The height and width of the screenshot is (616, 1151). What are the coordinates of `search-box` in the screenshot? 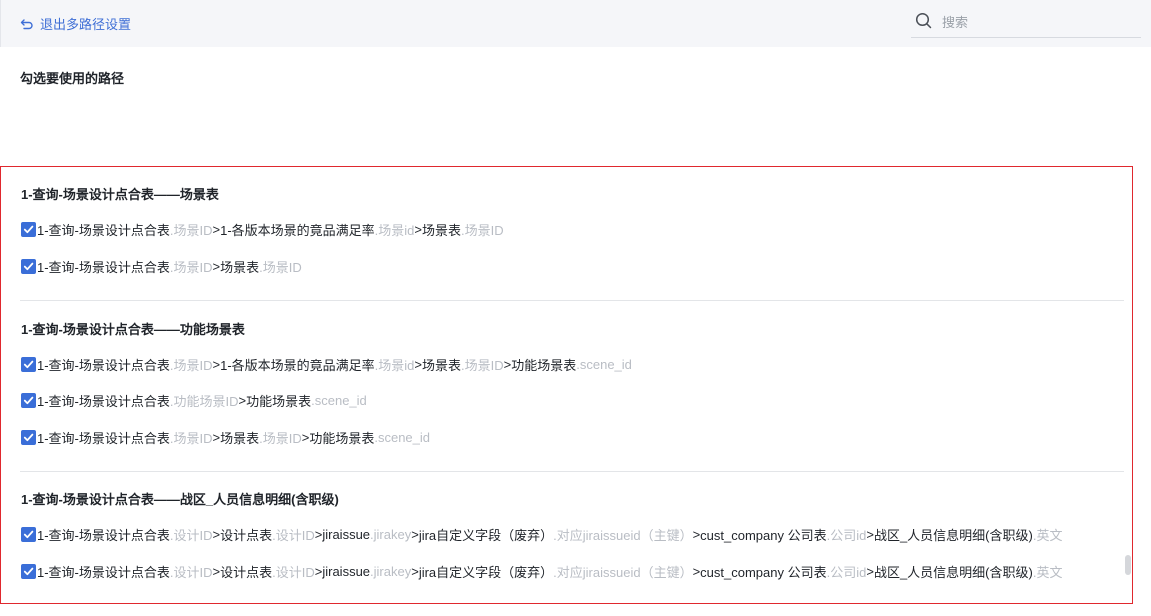 It's located at (1026, 23).